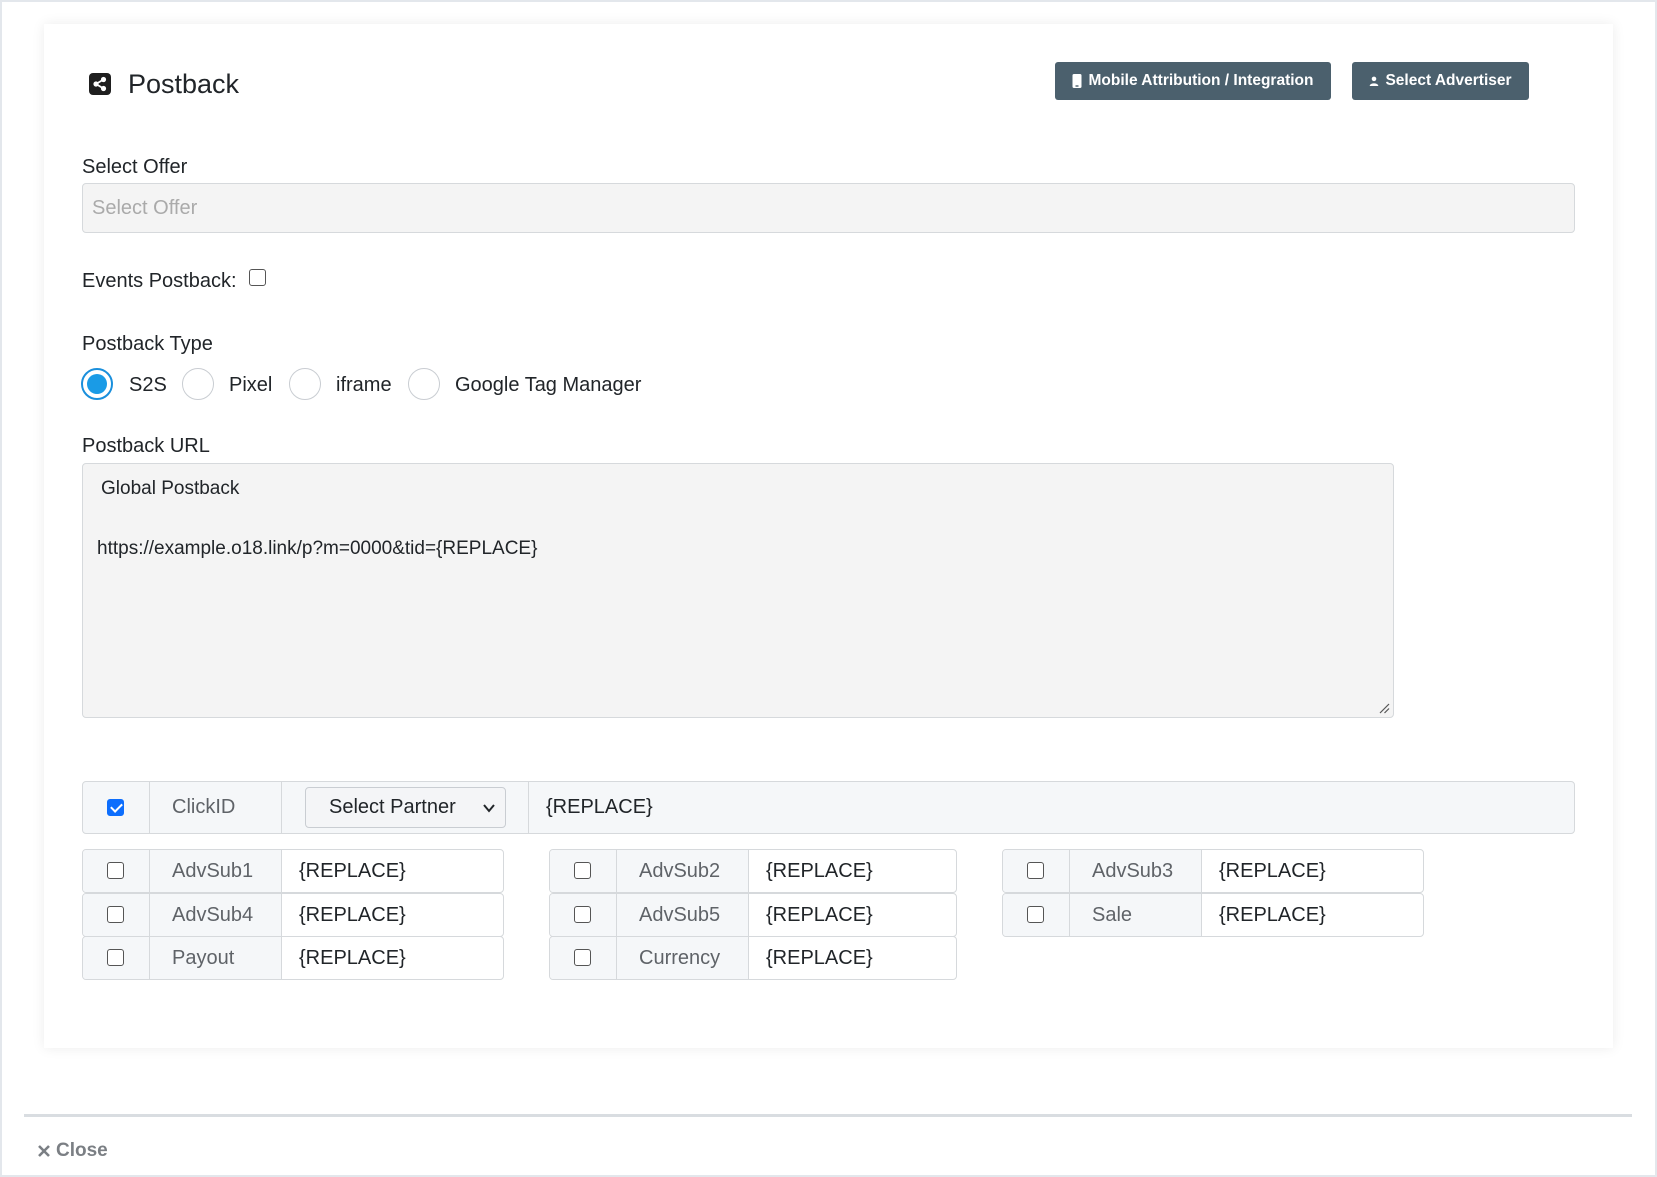  What do you see at coordinates (683, 915) in the screenshot?
I see `param-name: AdvSub5` at bounding box center [683, 915].